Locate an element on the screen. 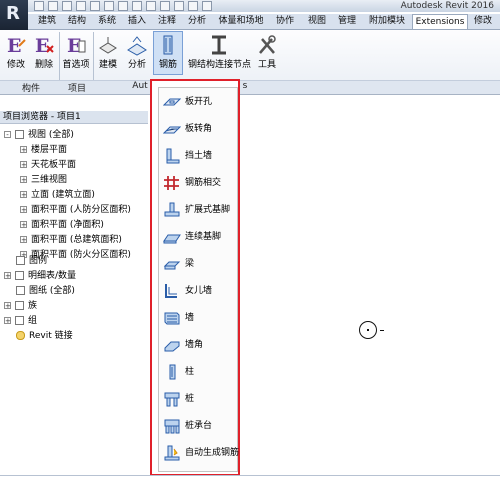 The width and height of the screenshot is (500, 481). sync-icon is located at coordinates (67, 6).